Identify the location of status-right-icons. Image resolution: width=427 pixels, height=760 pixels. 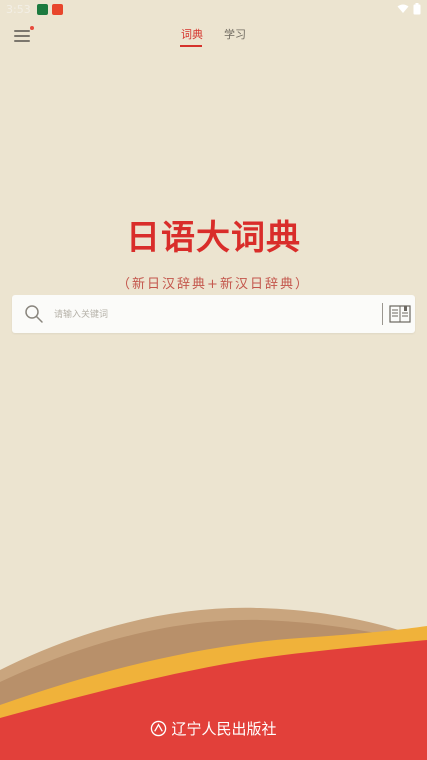
(409, 9).